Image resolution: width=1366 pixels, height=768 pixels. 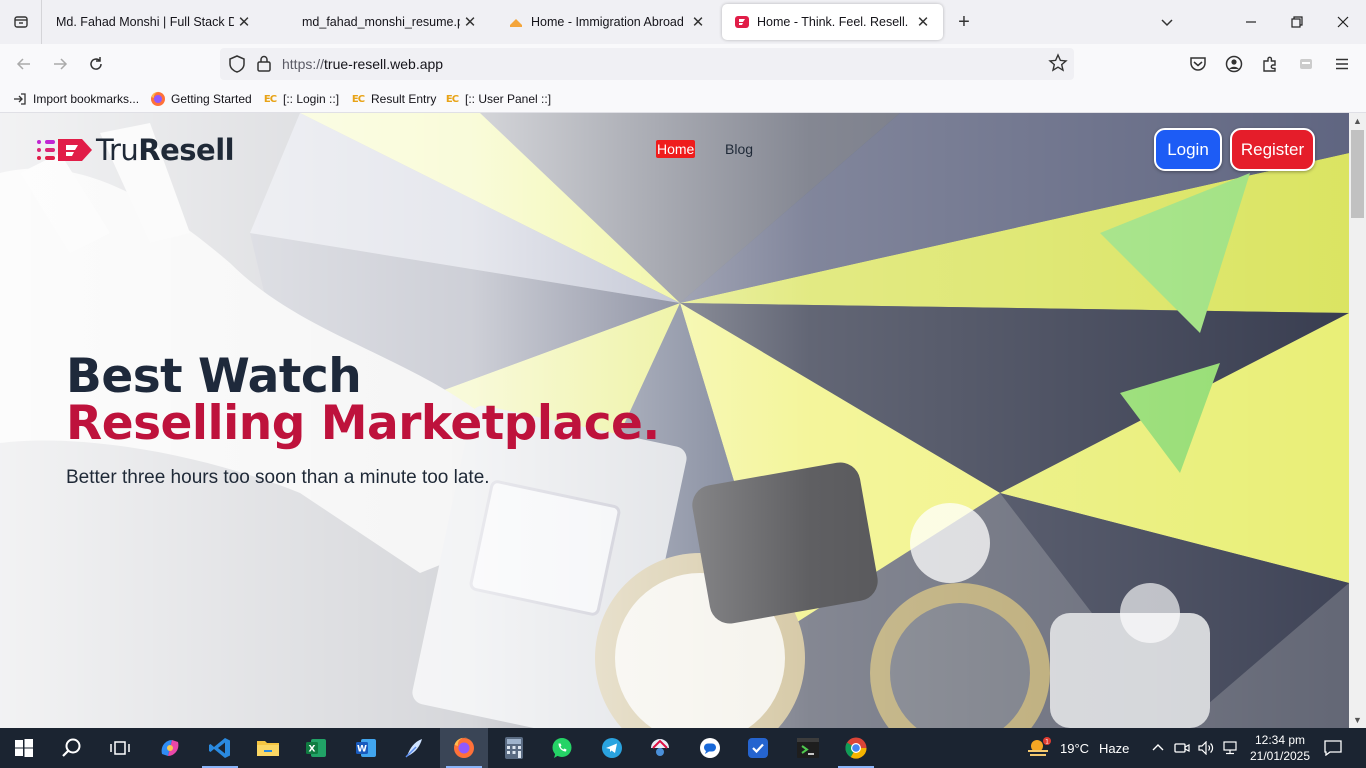 I want to click on pocket-icon, so click(x=1198, y=64).